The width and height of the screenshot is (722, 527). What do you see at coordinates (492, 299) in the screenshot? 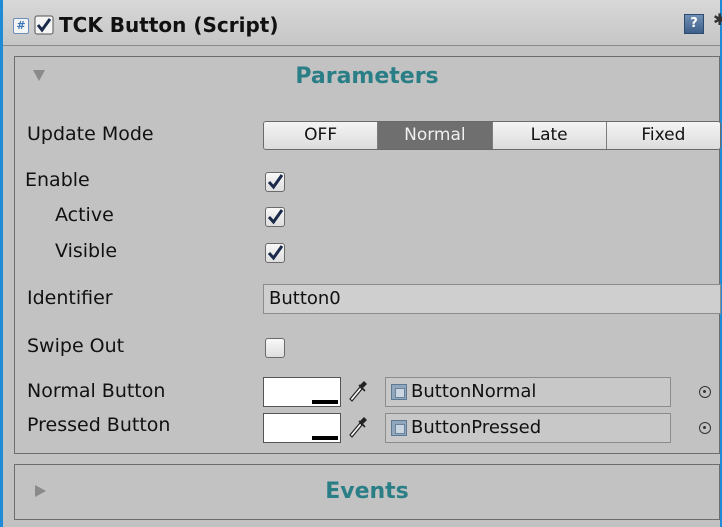
I see `identifier-field: Button0` at bounding box center [492, 299].